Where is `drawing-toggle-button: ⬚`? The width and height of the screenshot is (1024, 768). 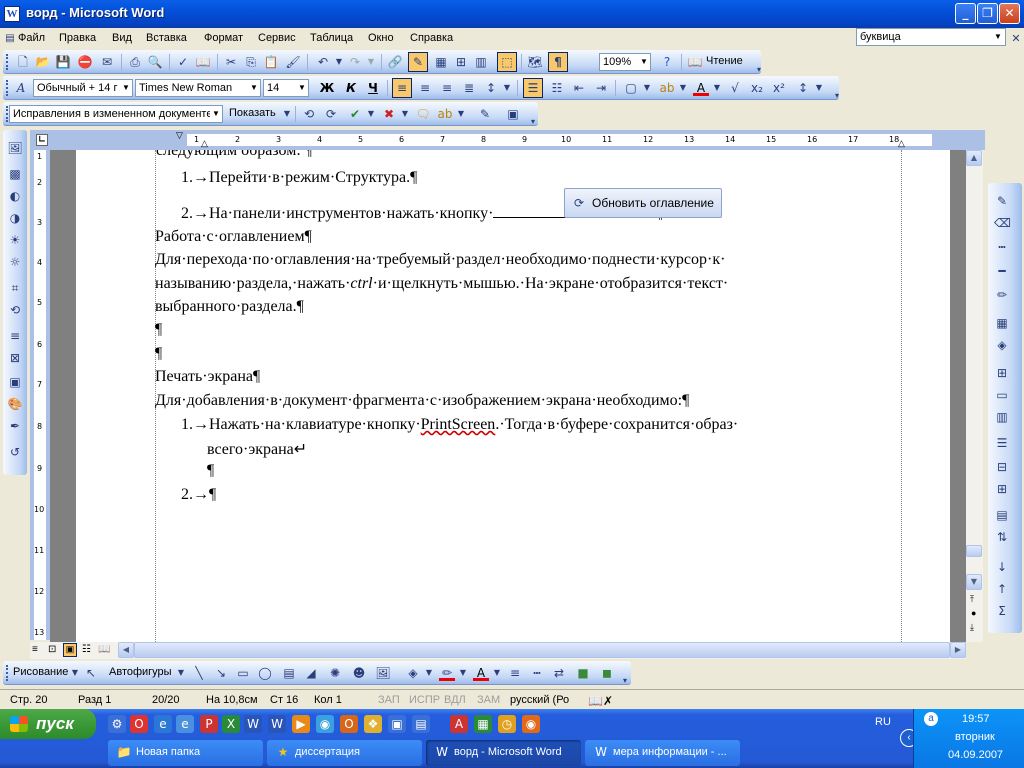 drawing-toggle-button: ⬚ is located at coordinates (507, 62).